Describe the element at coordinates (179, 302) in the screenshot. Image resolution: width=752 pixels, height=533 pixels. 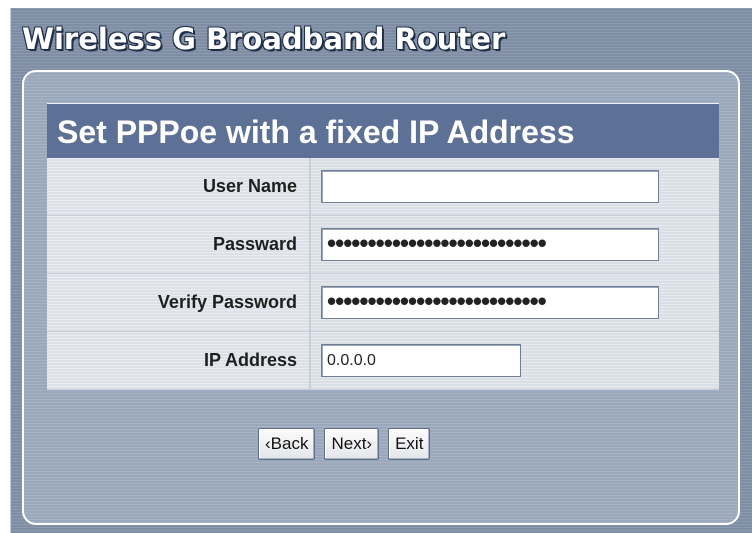
I see `verify-password-label: Verify Password` at that location.